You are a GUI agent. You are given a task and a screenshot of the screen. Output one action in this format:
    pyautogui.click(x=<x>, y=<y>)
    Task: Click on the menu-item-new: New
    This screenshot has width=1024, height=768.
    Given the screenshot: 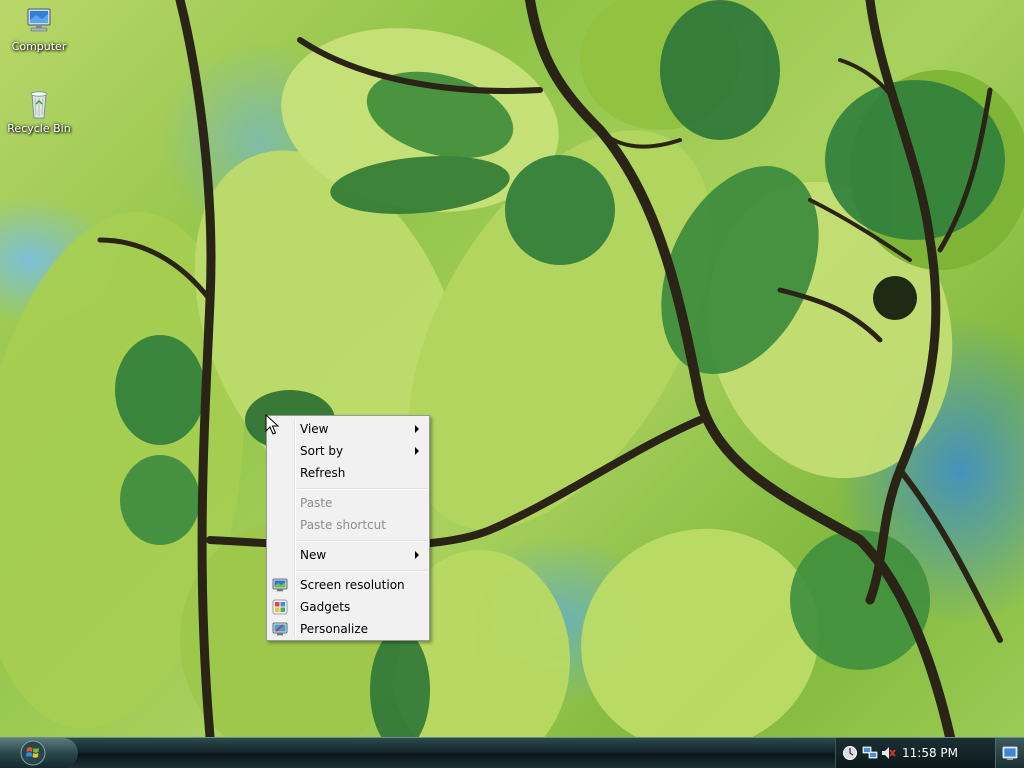 What is the action you would take?
    pyautogui.click(x=348, y=555)
    